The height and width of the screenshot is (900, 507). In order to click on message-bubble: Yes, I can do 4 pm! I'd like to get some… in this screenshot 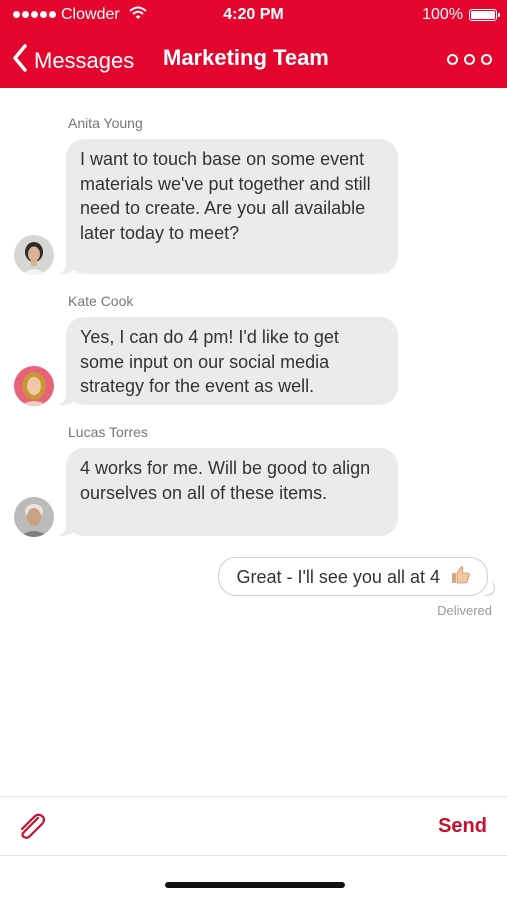, I will do `click(226, 361)`.